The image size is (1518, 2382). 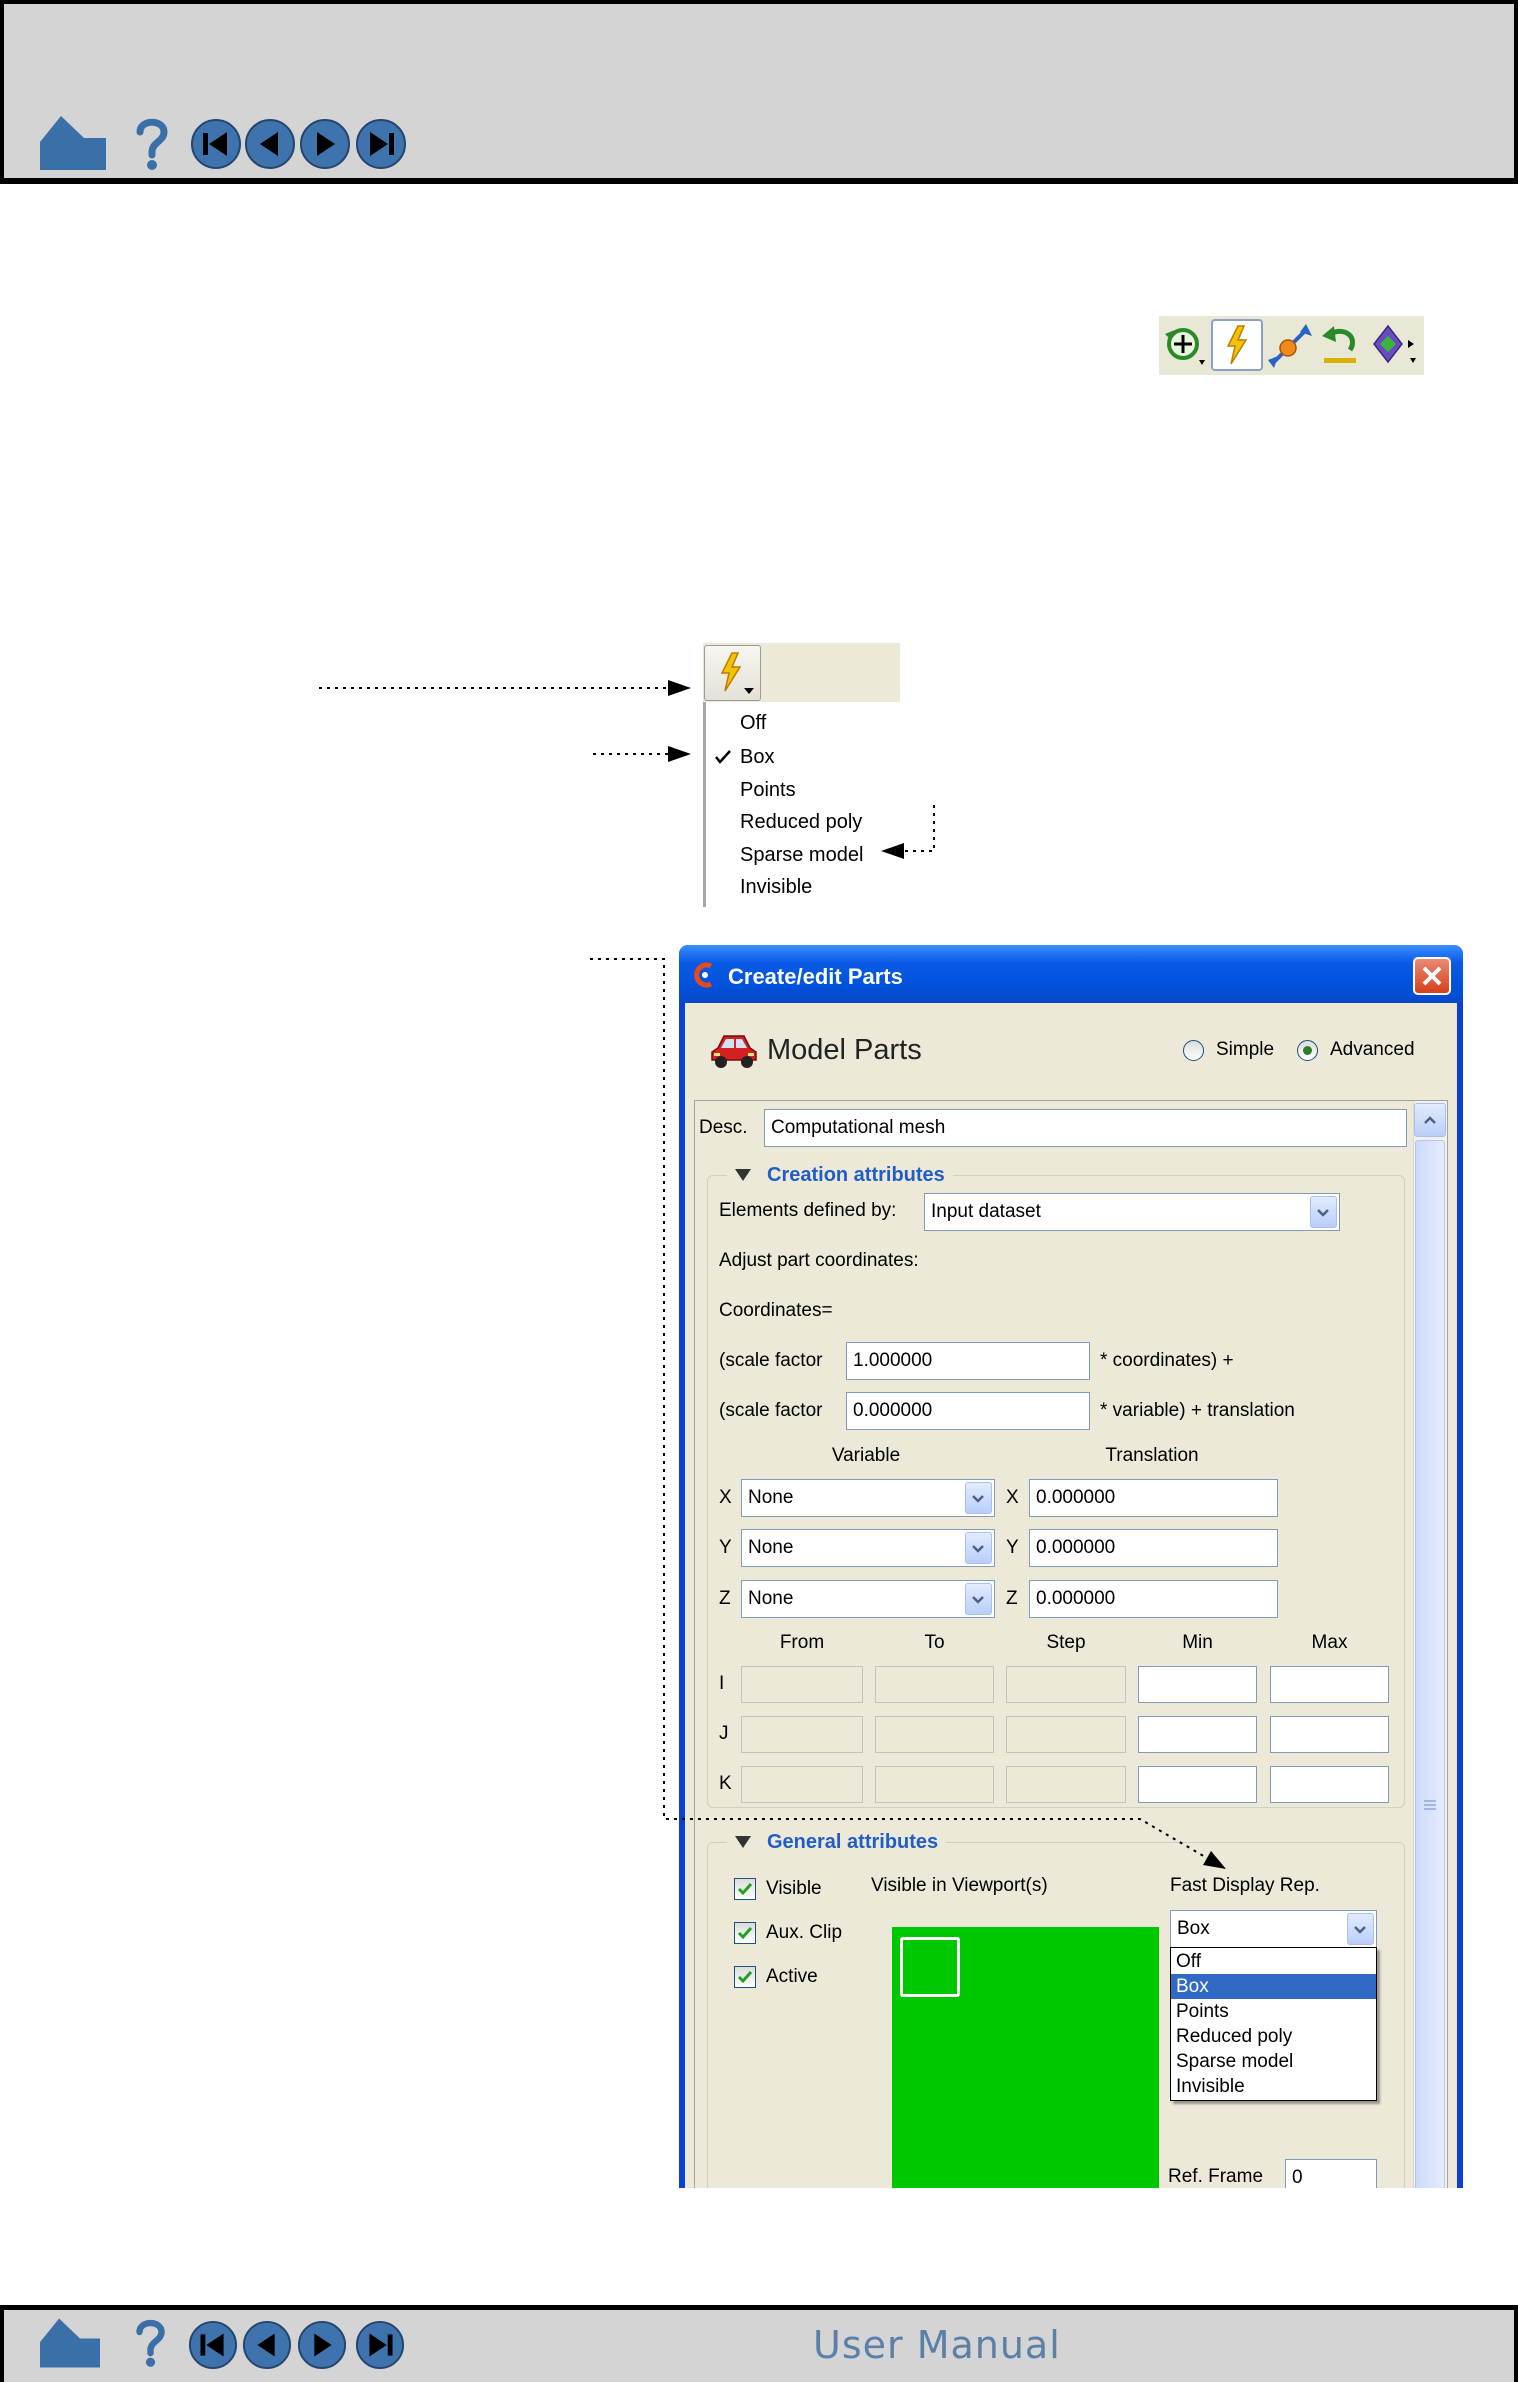 What do you see at coordinates (1430, 1664) in the screenshot?
I see `scroll-thumb` at bounding box center [1430, 1664].